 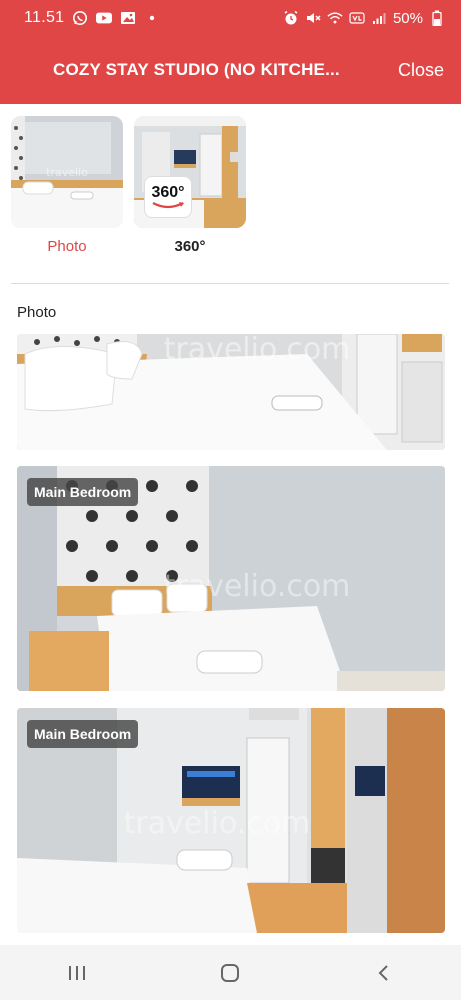 I want to click on category-tab-360: 360° 360°, so click(x=190, y=185).